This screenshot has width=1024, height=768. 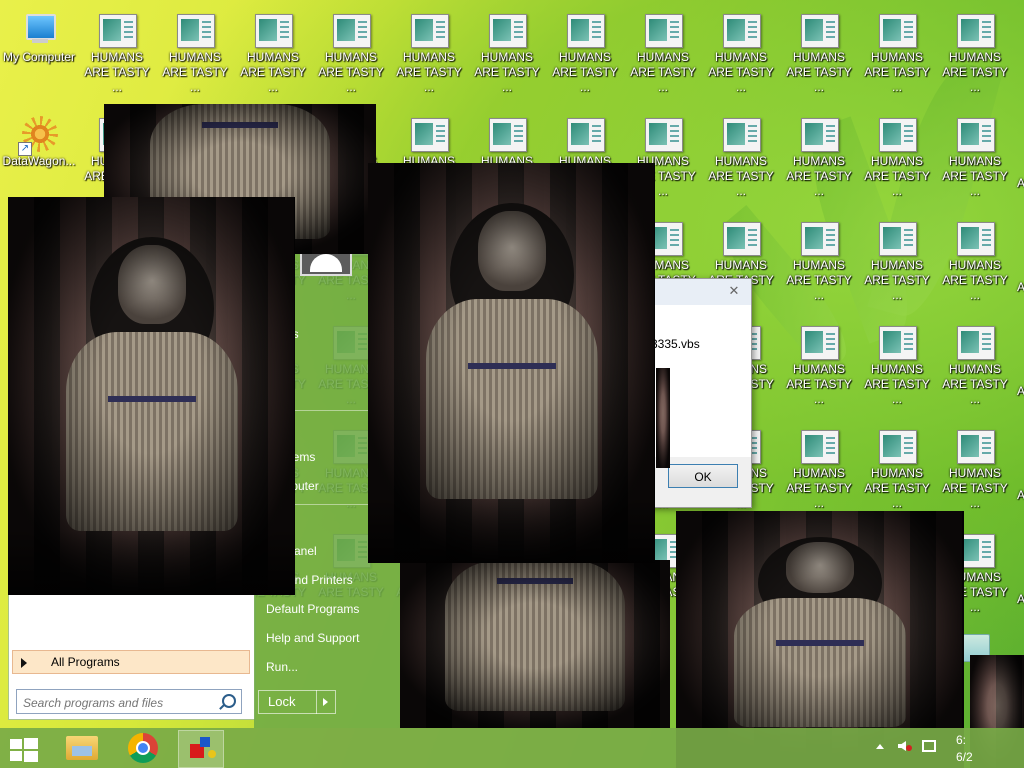 I want to click on desktop-icon-my-computer: My Computer, so click(x=39, y=38).